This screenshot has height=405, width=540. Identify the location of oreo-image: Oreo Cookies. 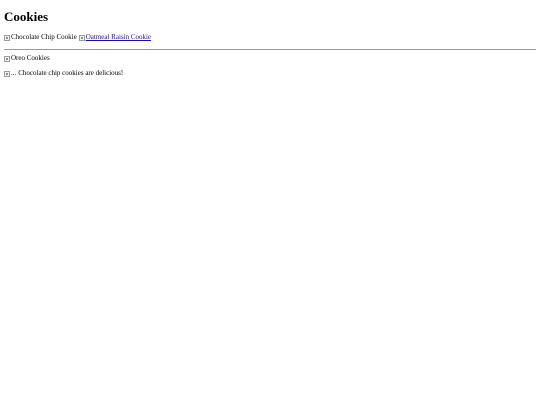
(27, 58).